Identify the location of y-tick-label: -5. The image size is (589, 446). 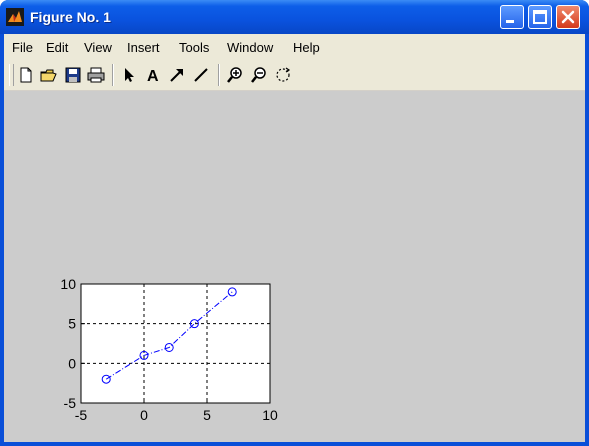
(70, 403).